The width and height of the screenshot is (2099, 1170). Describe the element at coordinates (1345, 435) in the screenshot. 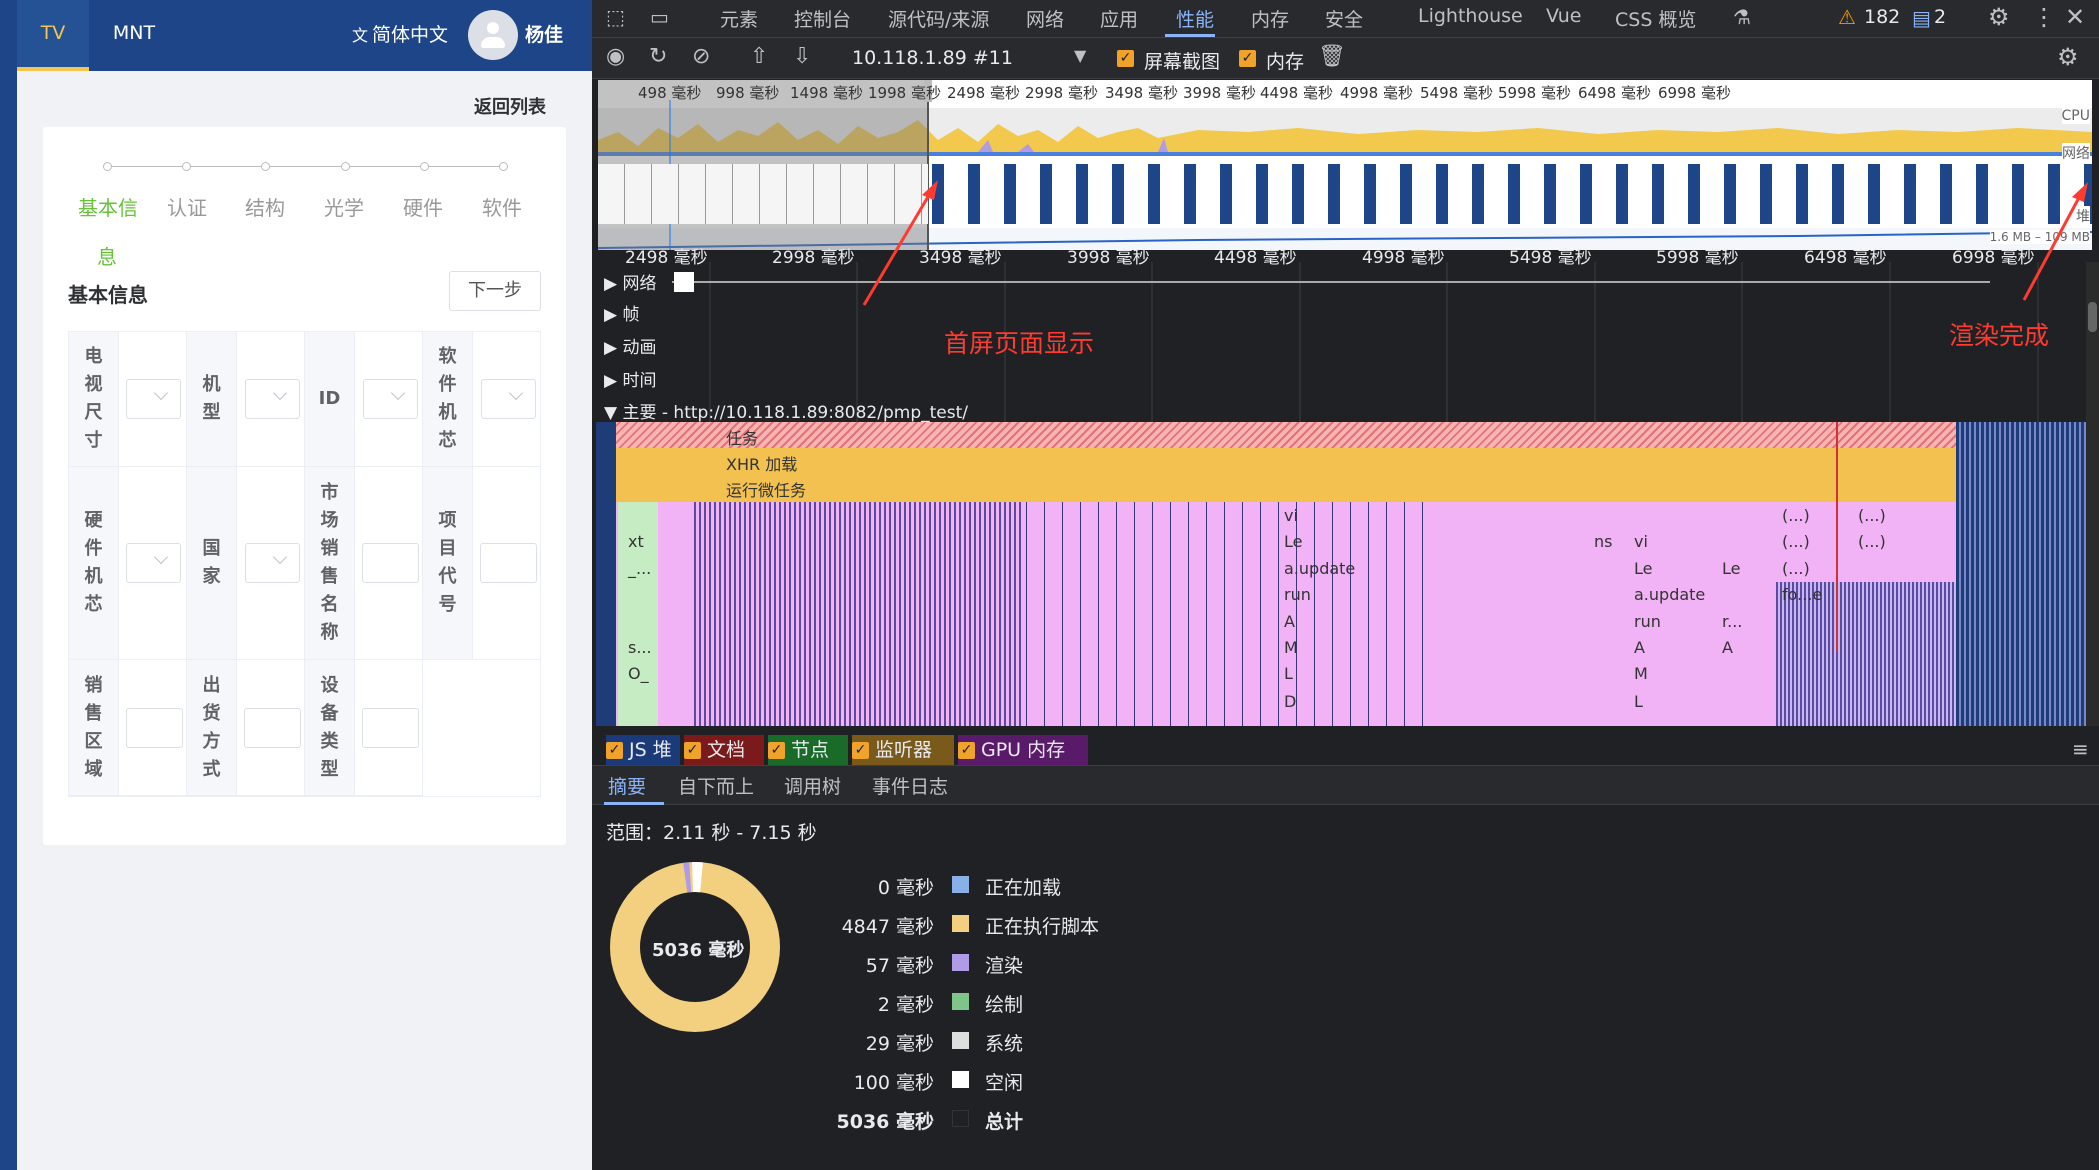

I see `flame-task-bar` at that location.